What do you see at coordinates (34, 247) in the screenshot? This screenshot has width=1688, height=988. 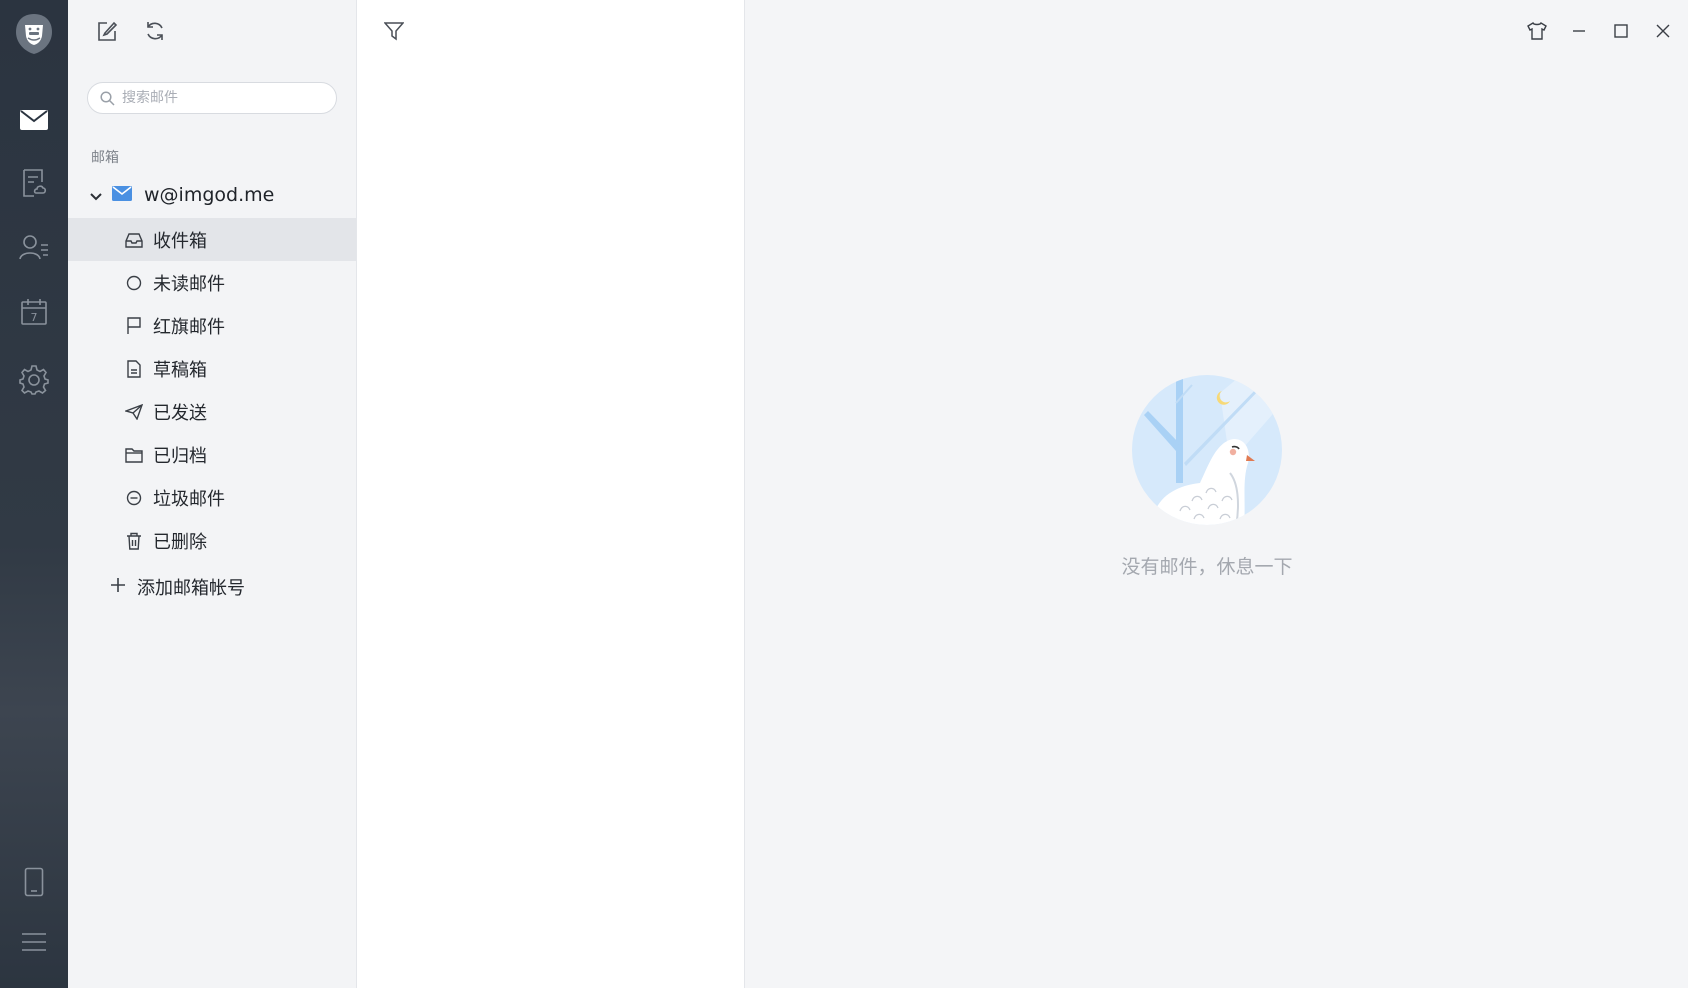 I see `contacts-icon` at bounding box center [34, 247].